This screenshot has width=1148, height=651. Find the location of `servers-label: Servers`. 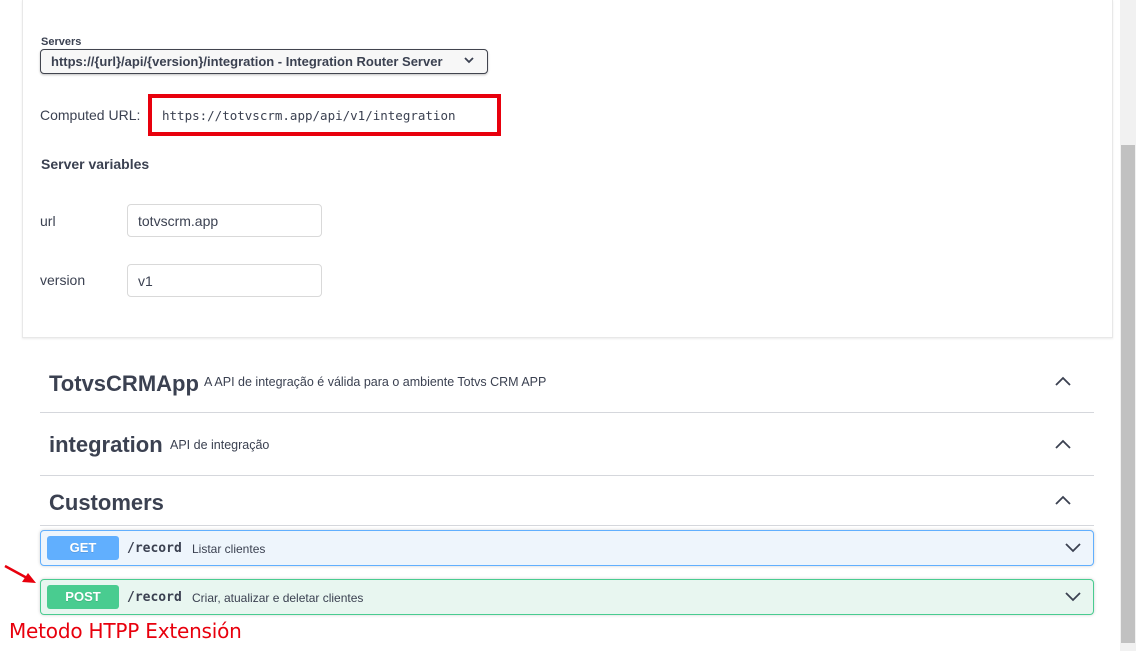

servers-label: Servers is located at coordinates (61, 42).